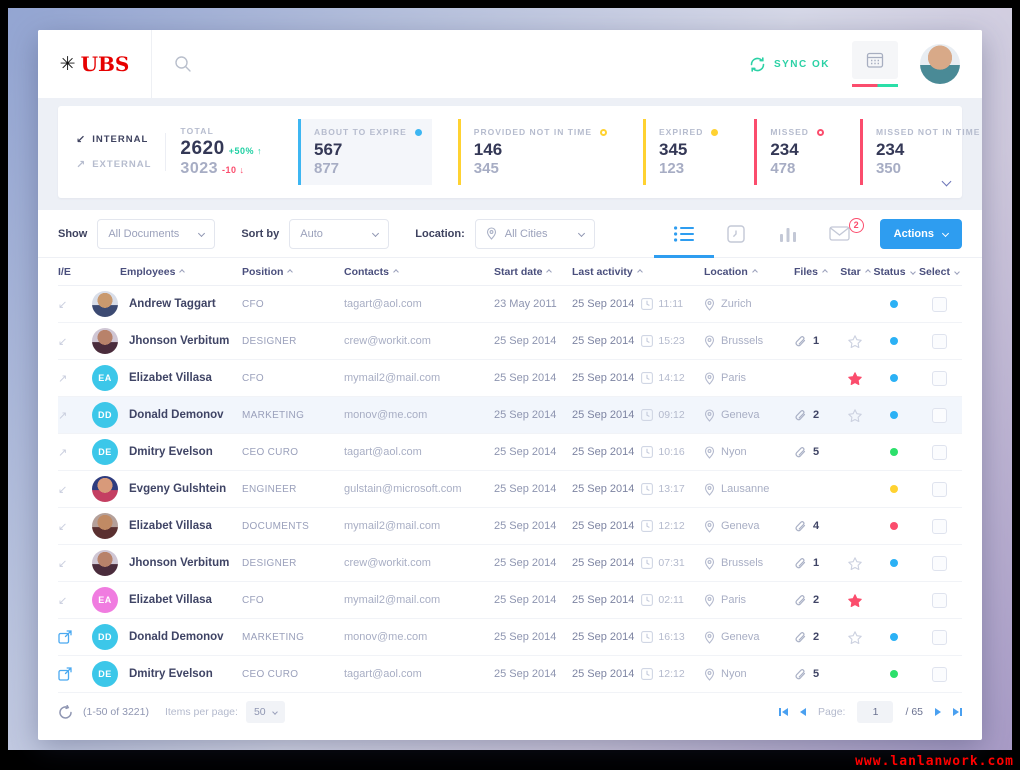 This screenshot has width=1020, height=770. What do you see at coordinates (64, 271) in the screenshot?
I see `column-label: I/E` at bounding box center [64, 271].